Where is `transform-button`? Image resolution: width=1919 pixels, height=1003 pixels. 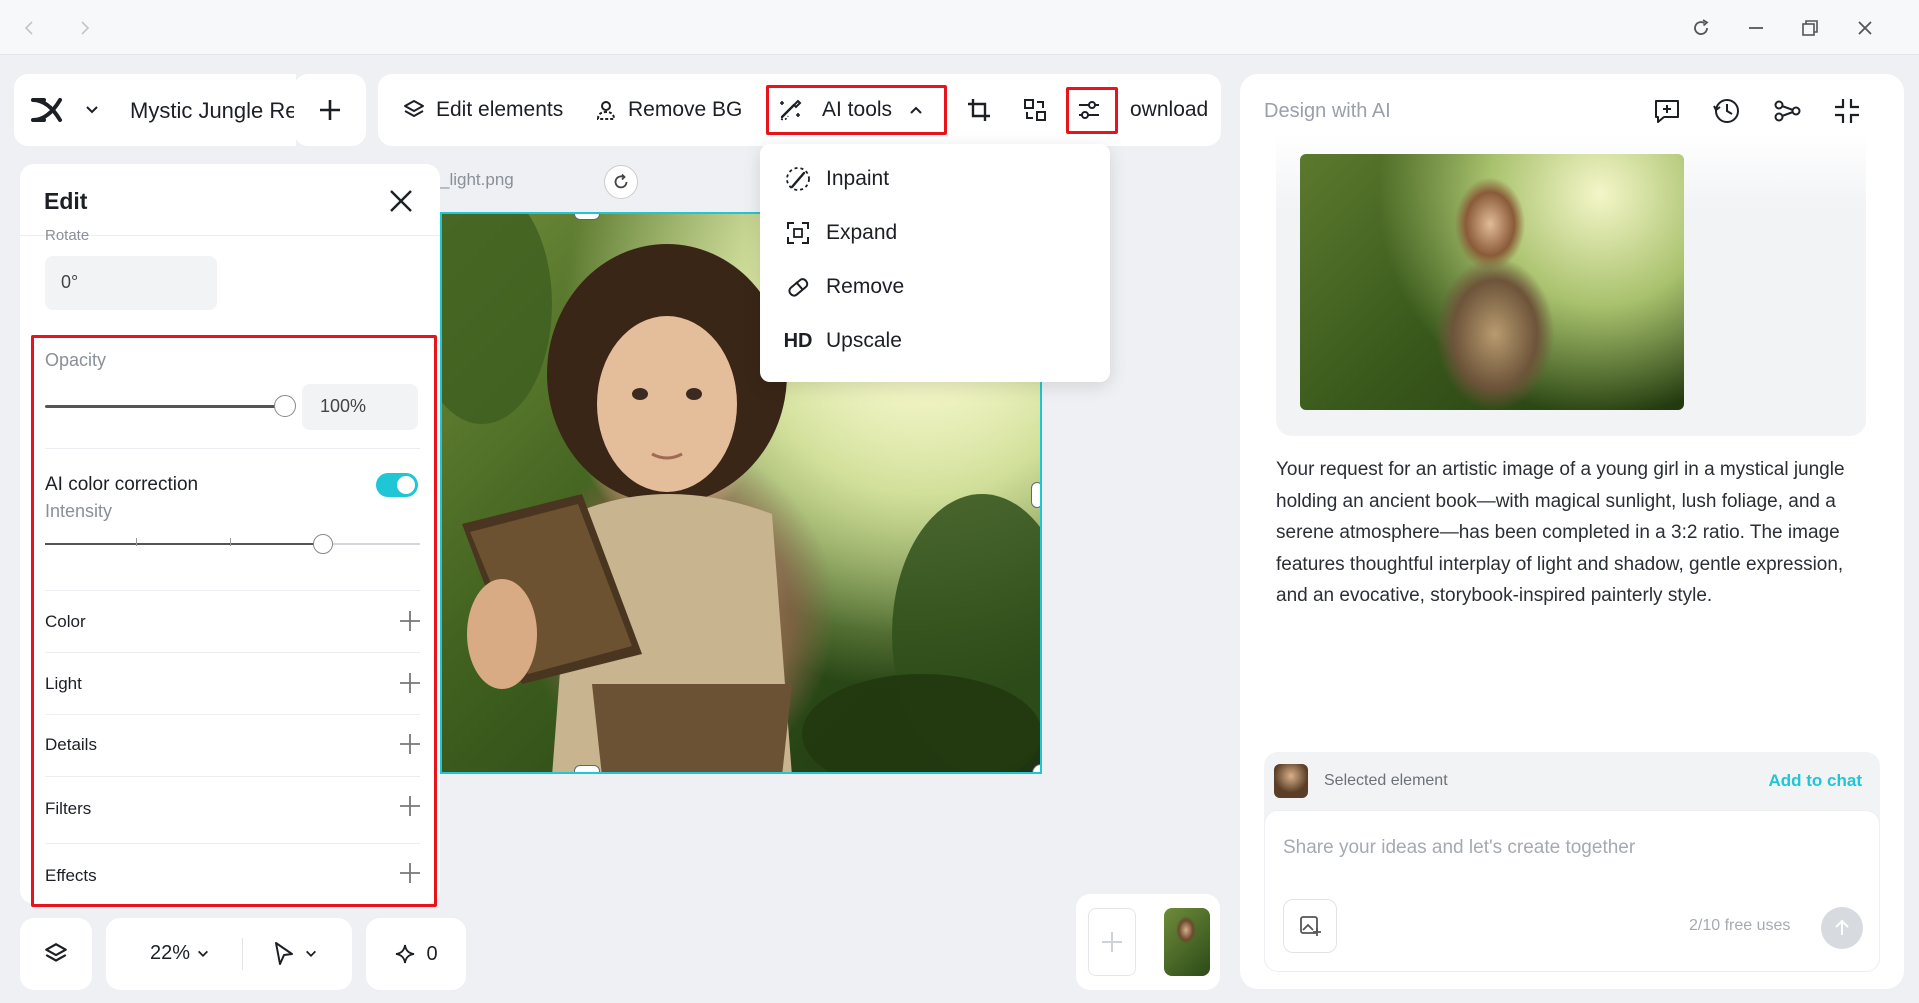
transform-button is located at coordinates (1035, 110).